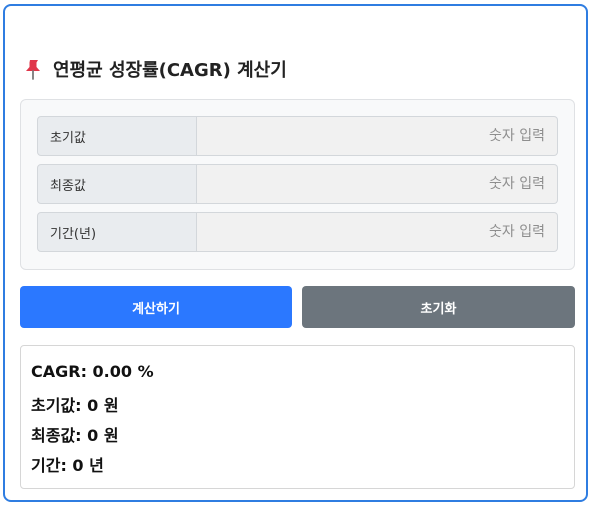 This screenshot has height=508, width=594. I want to click on initial-value-row: 초기값, so click(297, 136).